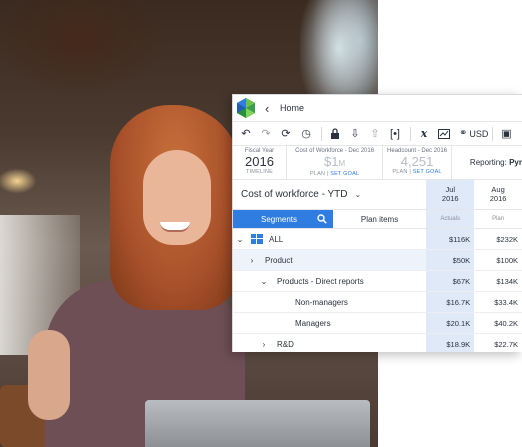 The width and height of the screenshot is (522, 447). Describe the element at coordinates (450, 302) in the screenshot. I see `table-cell: $16.7K` at that location.